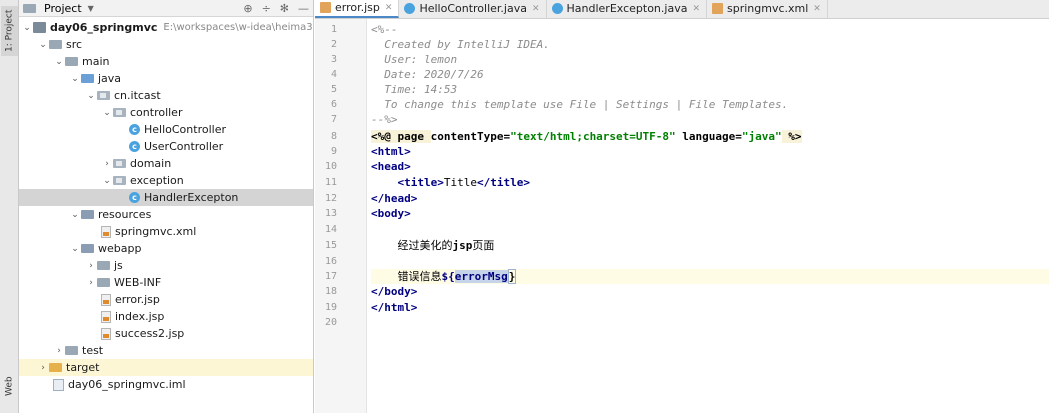 Image resolution: width=1049 pixels, height=413 pixels. What do you see at coordinates (330, 245) in the screenshot?
I see `line-number: 15` at bounding box center [330, 245].